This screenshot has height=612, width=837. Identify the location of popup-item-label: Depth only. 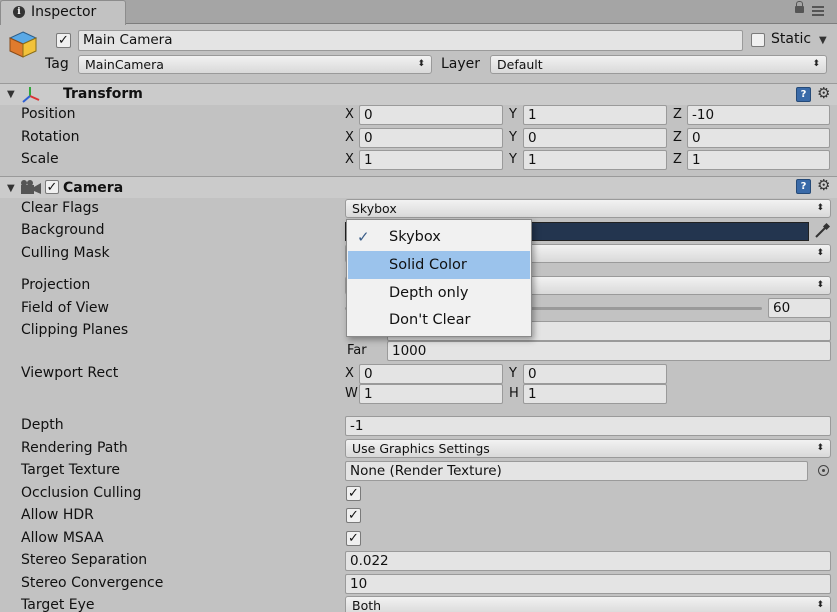
(429, 293).